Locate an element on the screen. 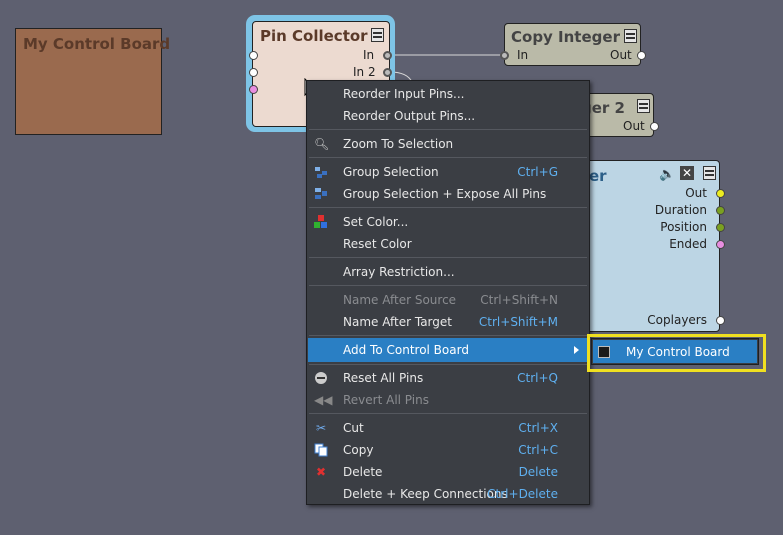 The width and height of the screenshot is (783, 535). menu-item-reset-all-pins: Reset All Pins Ctrl+Q is located at coordinates (448, 378).